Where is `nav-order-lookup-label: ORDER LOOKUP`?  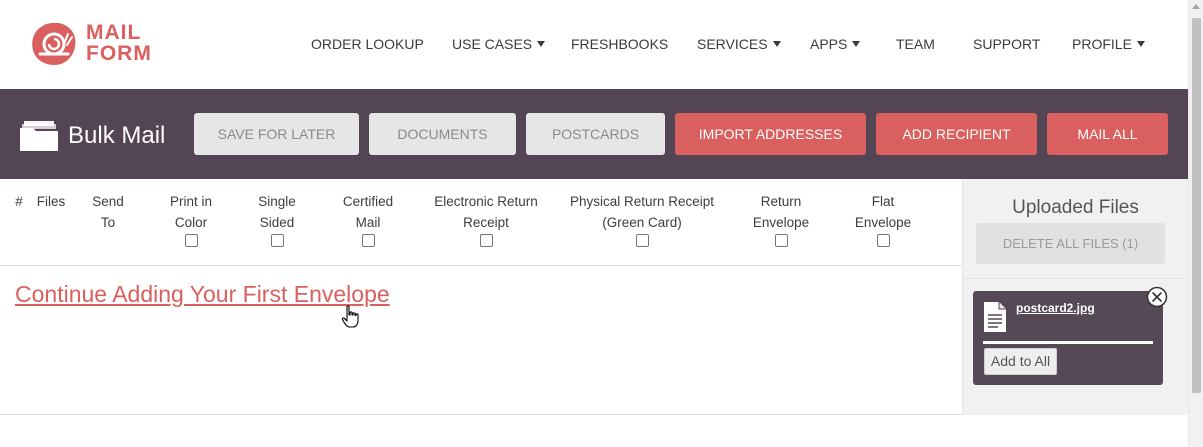 nav-order-lookup-label: ORDER LOOKUP is located at coordinates (367, 44).